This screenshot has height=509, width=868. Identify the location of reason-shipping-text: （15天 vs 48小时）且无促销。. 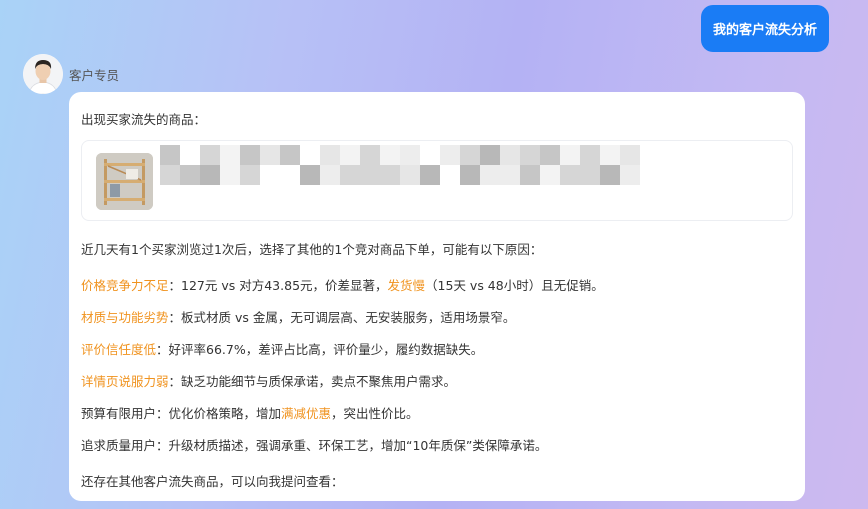
(514, 285).